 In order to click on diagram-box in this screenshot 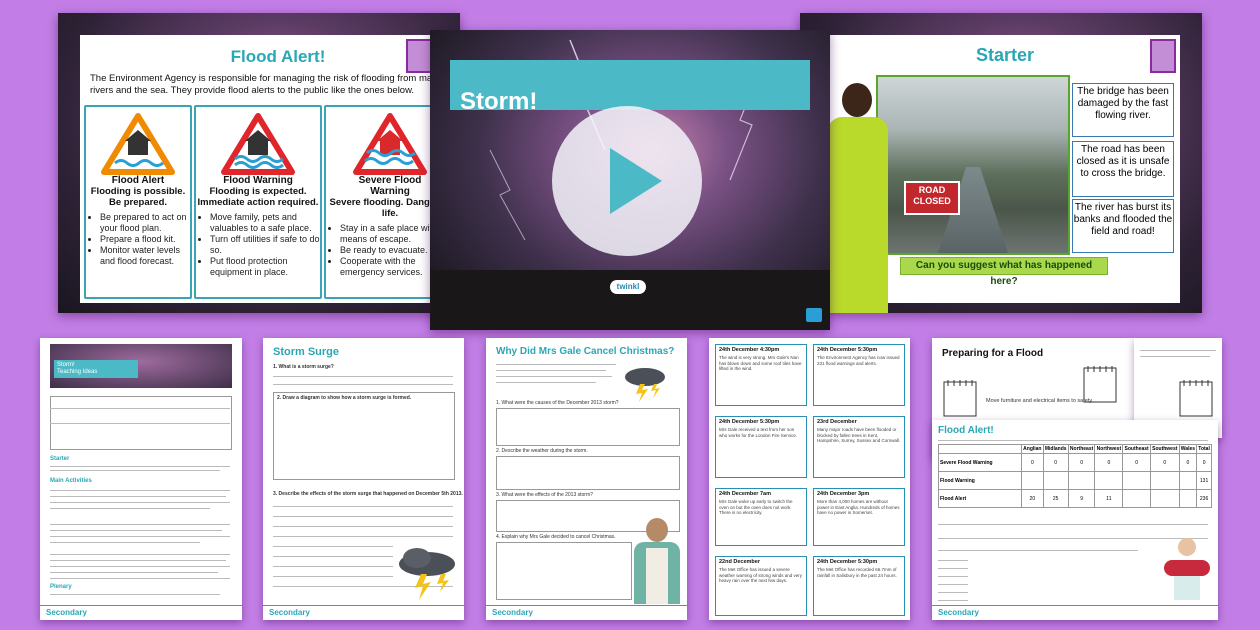, I will do `click(364, 436)`.